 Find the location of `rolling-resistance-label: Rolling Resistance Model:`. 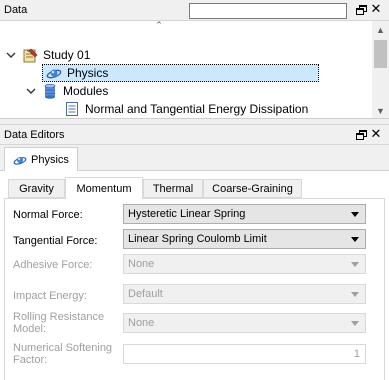

rolling-resistance-label: Rolling Resistance Model: is located at coordinates (59, 323).